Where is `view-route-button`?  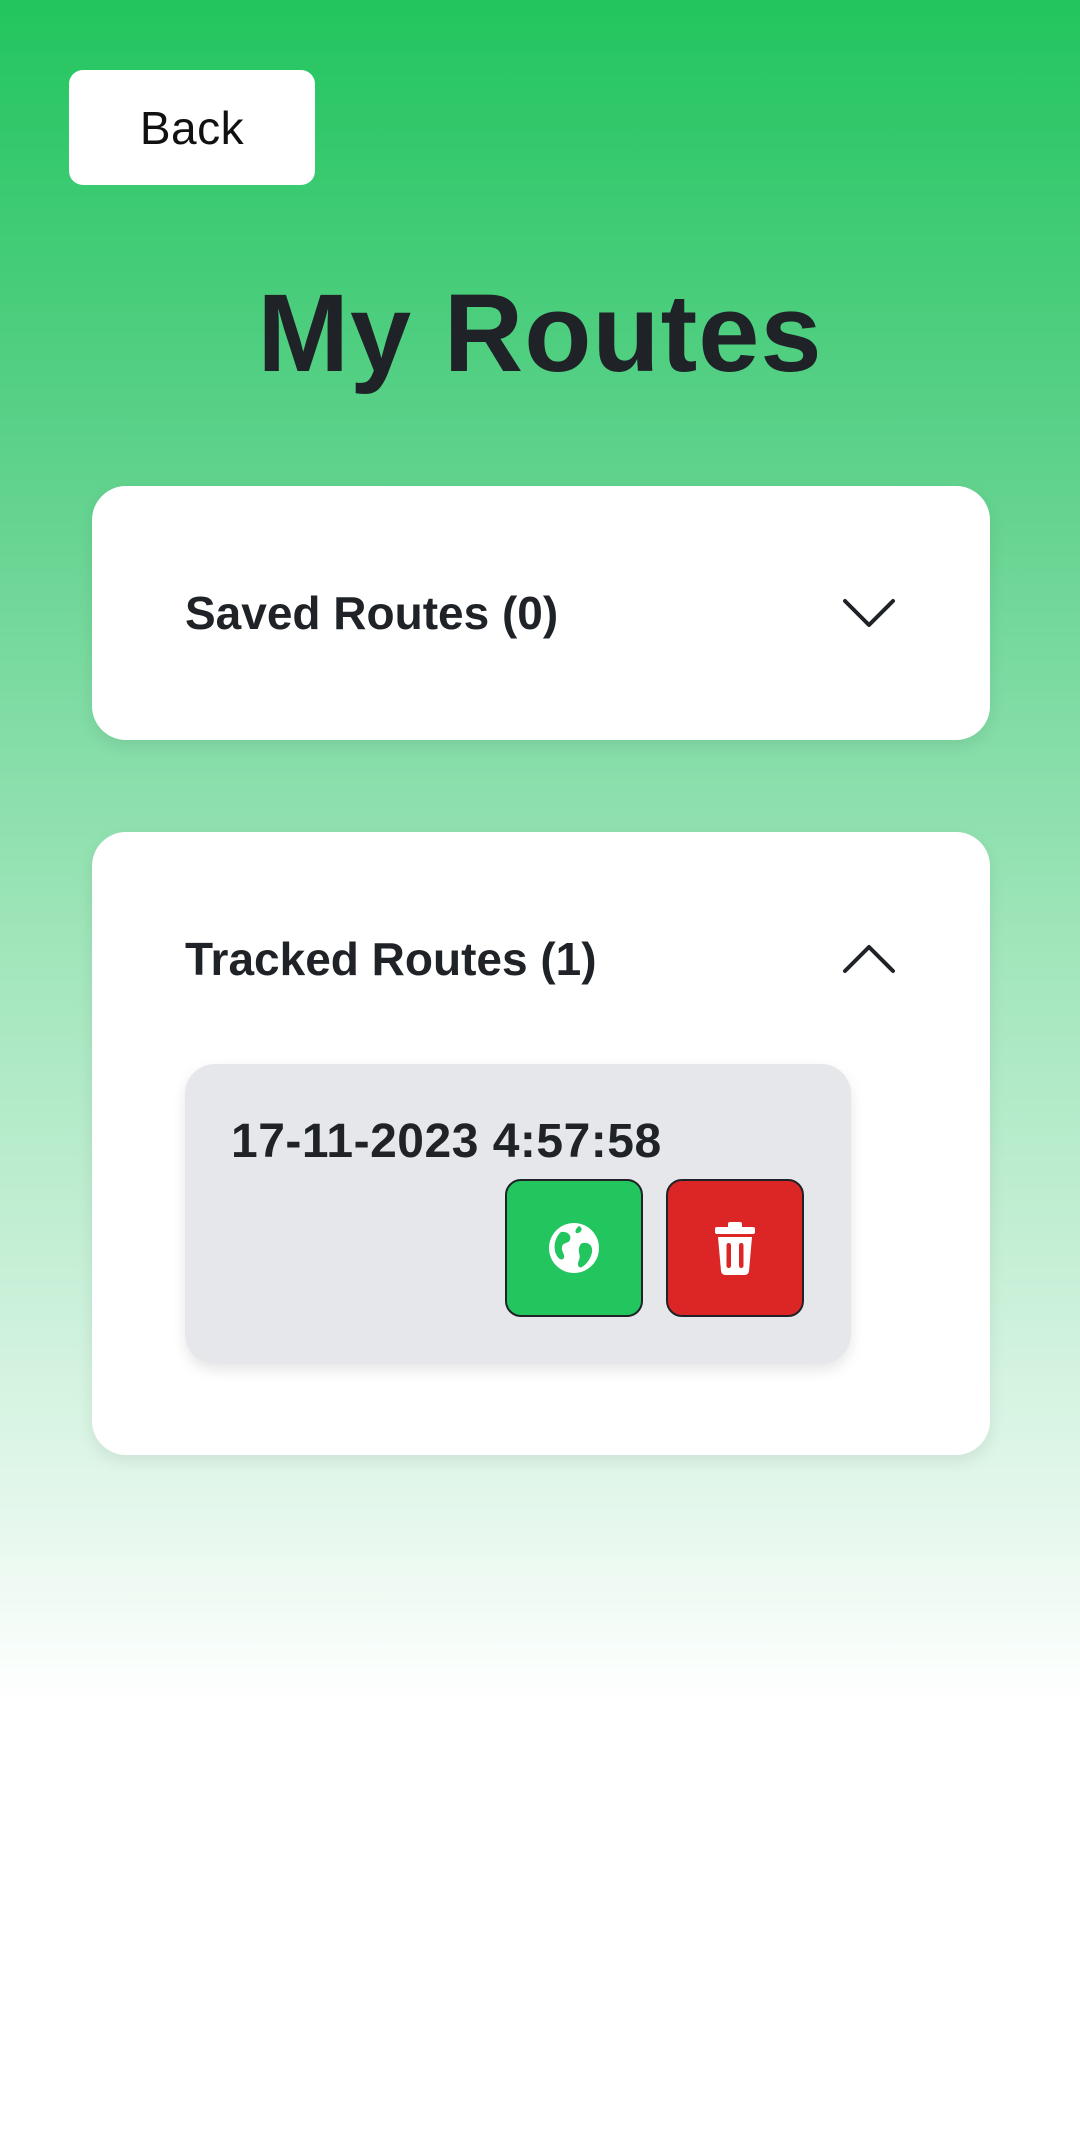 view-route-button is located at coordinates (574, 1248).